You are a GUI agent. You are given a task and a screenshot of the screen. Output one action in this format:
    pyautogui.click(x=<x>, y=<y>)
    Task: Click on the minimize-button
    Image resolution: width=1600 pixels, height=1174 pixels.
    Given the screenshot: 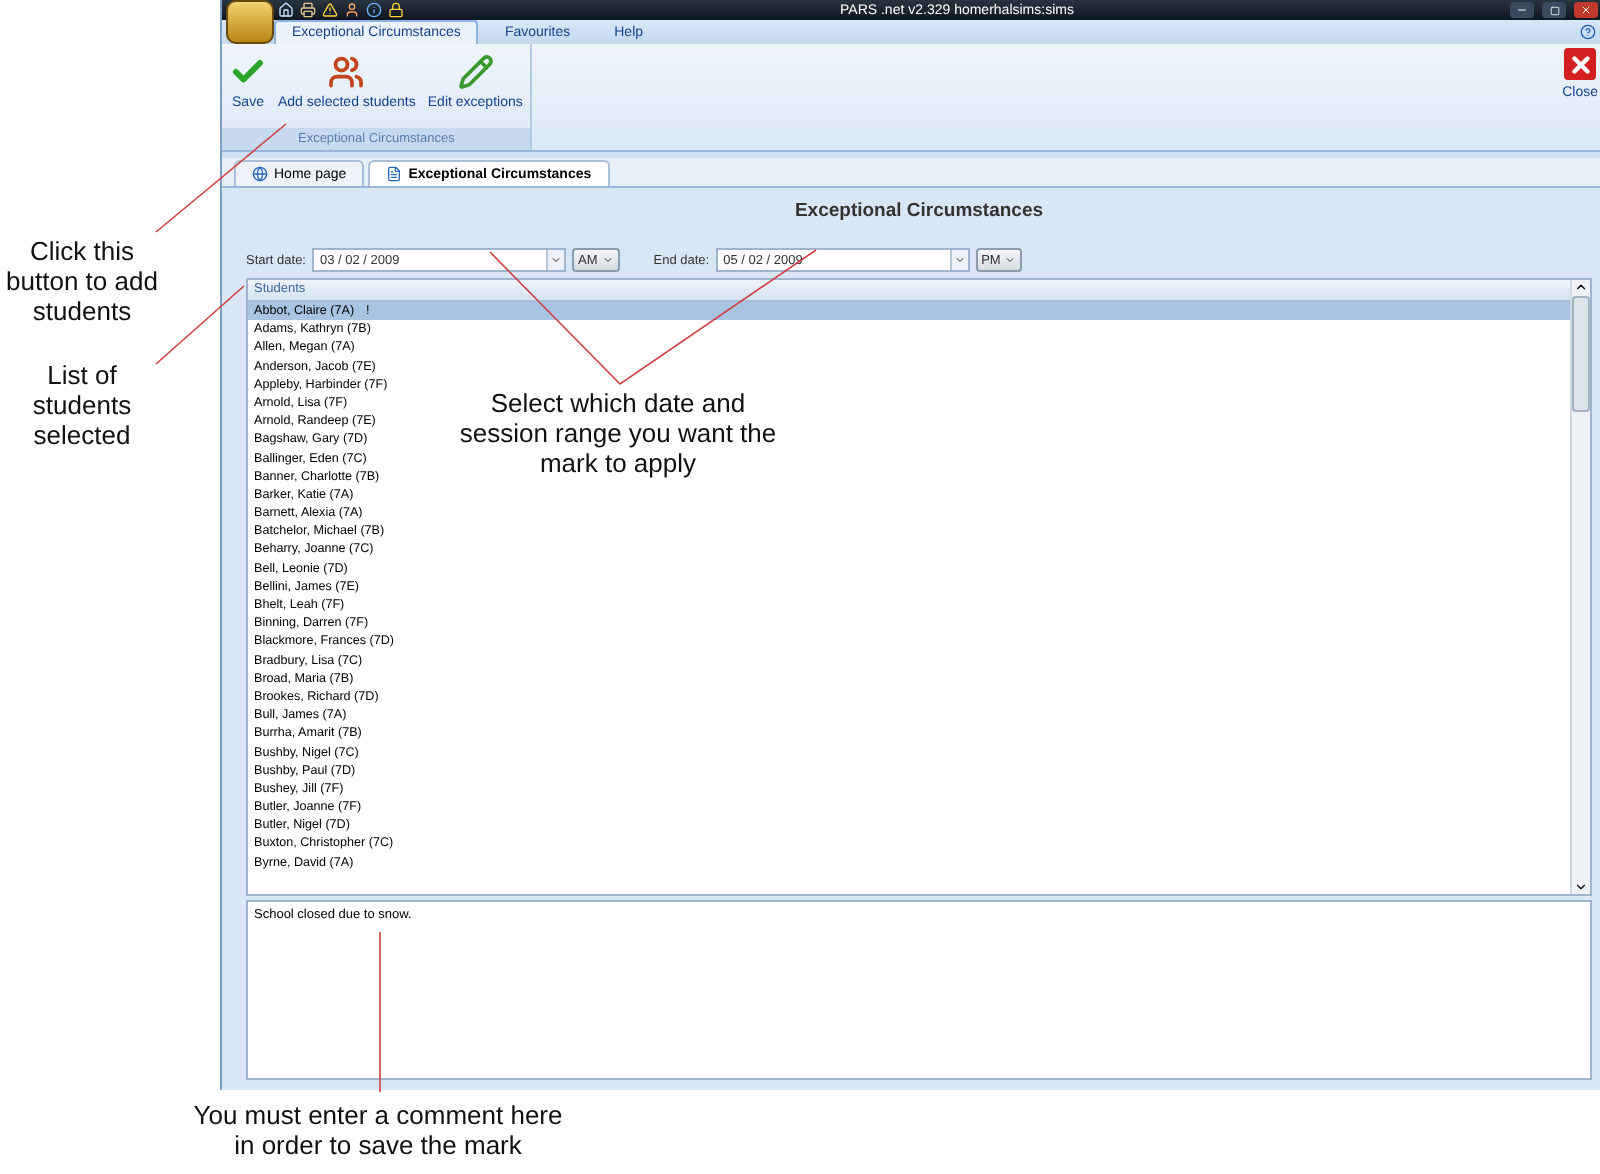 What is the action you would take?
    pyautogui.click(x=1522, y=10)
    